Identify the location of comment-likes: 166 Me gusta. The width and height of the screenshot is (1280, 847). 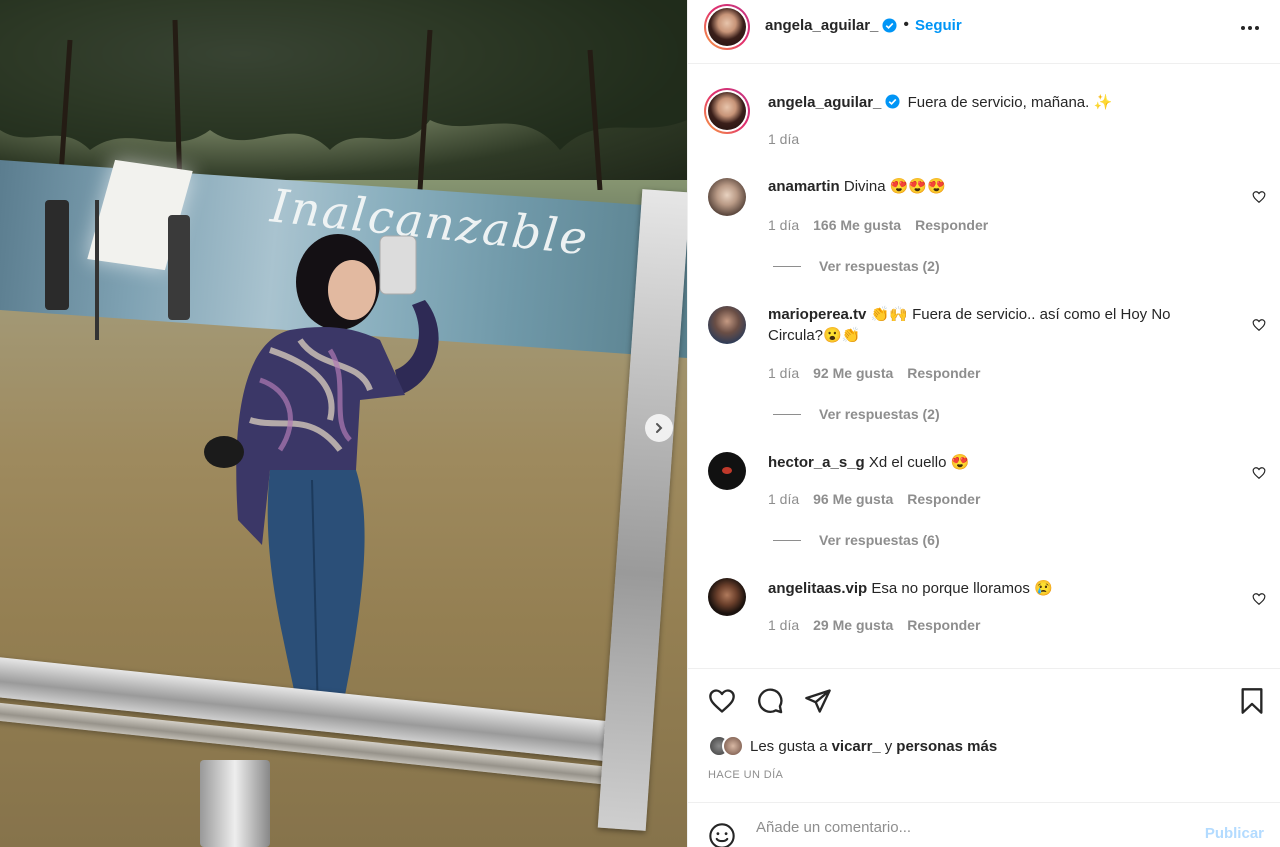
(857, 225).